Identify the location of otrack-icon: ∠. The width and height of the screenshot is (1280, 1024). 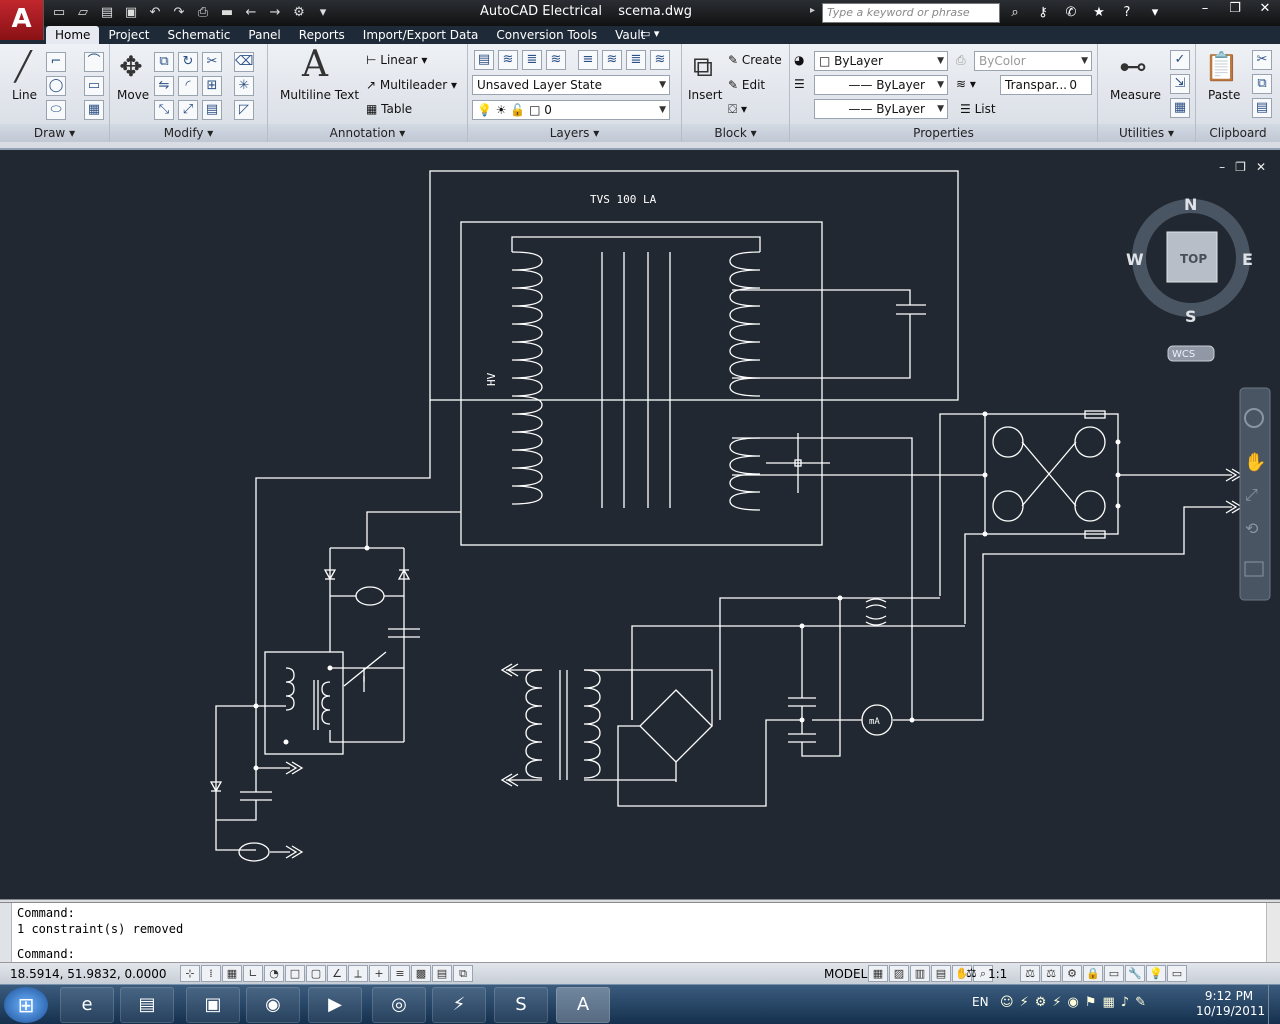
(337, 973).